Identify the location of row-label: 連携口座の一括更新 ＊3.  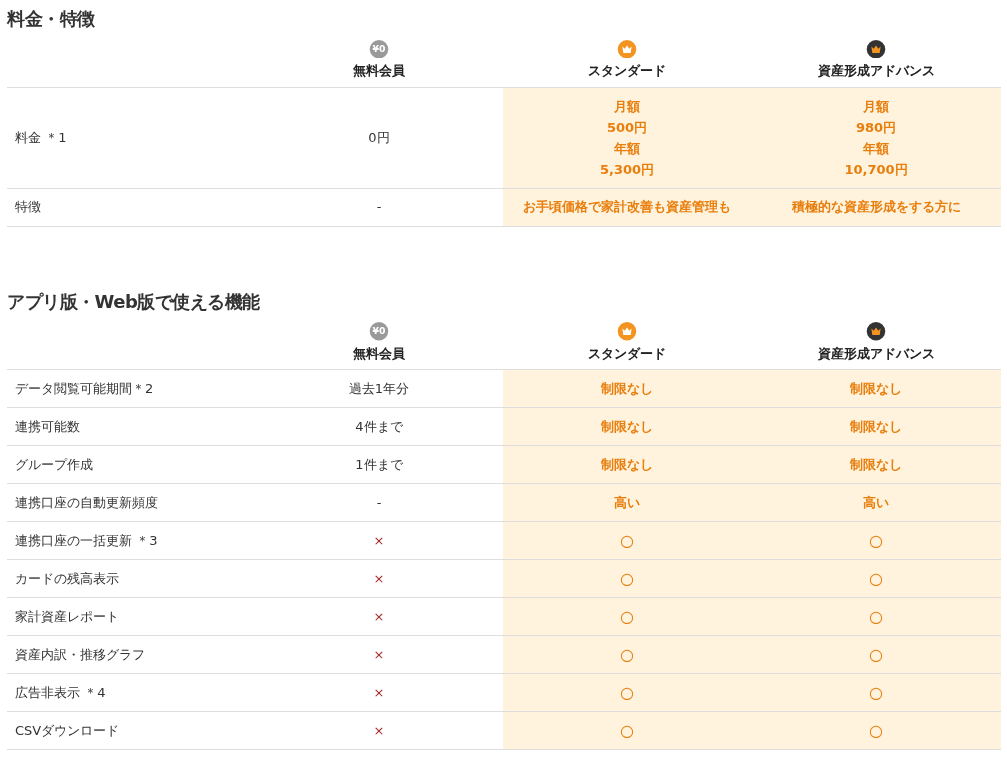
(131, 541).